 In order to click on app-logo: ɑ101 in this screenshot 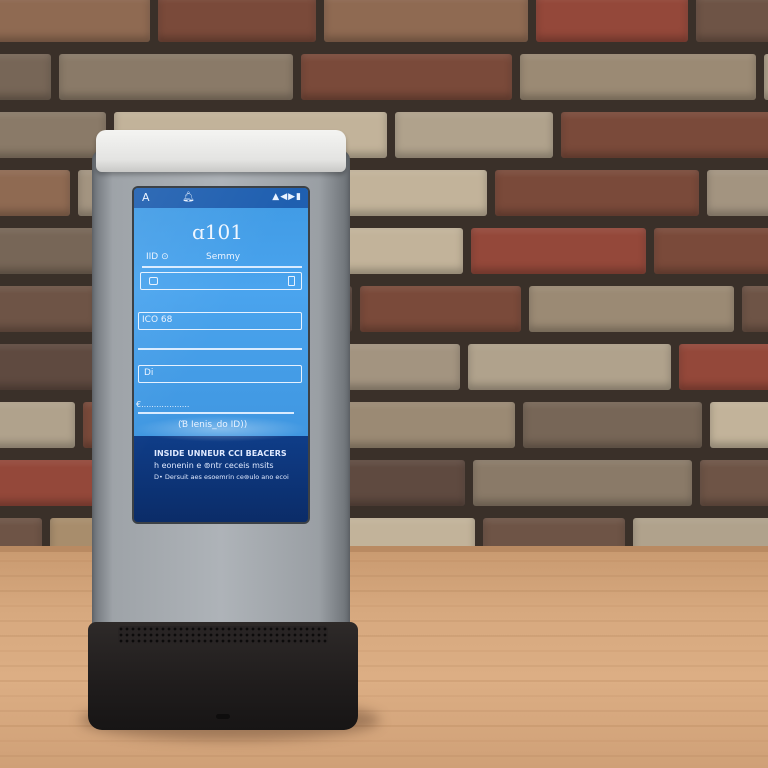, I will do `click(217, 232)`.